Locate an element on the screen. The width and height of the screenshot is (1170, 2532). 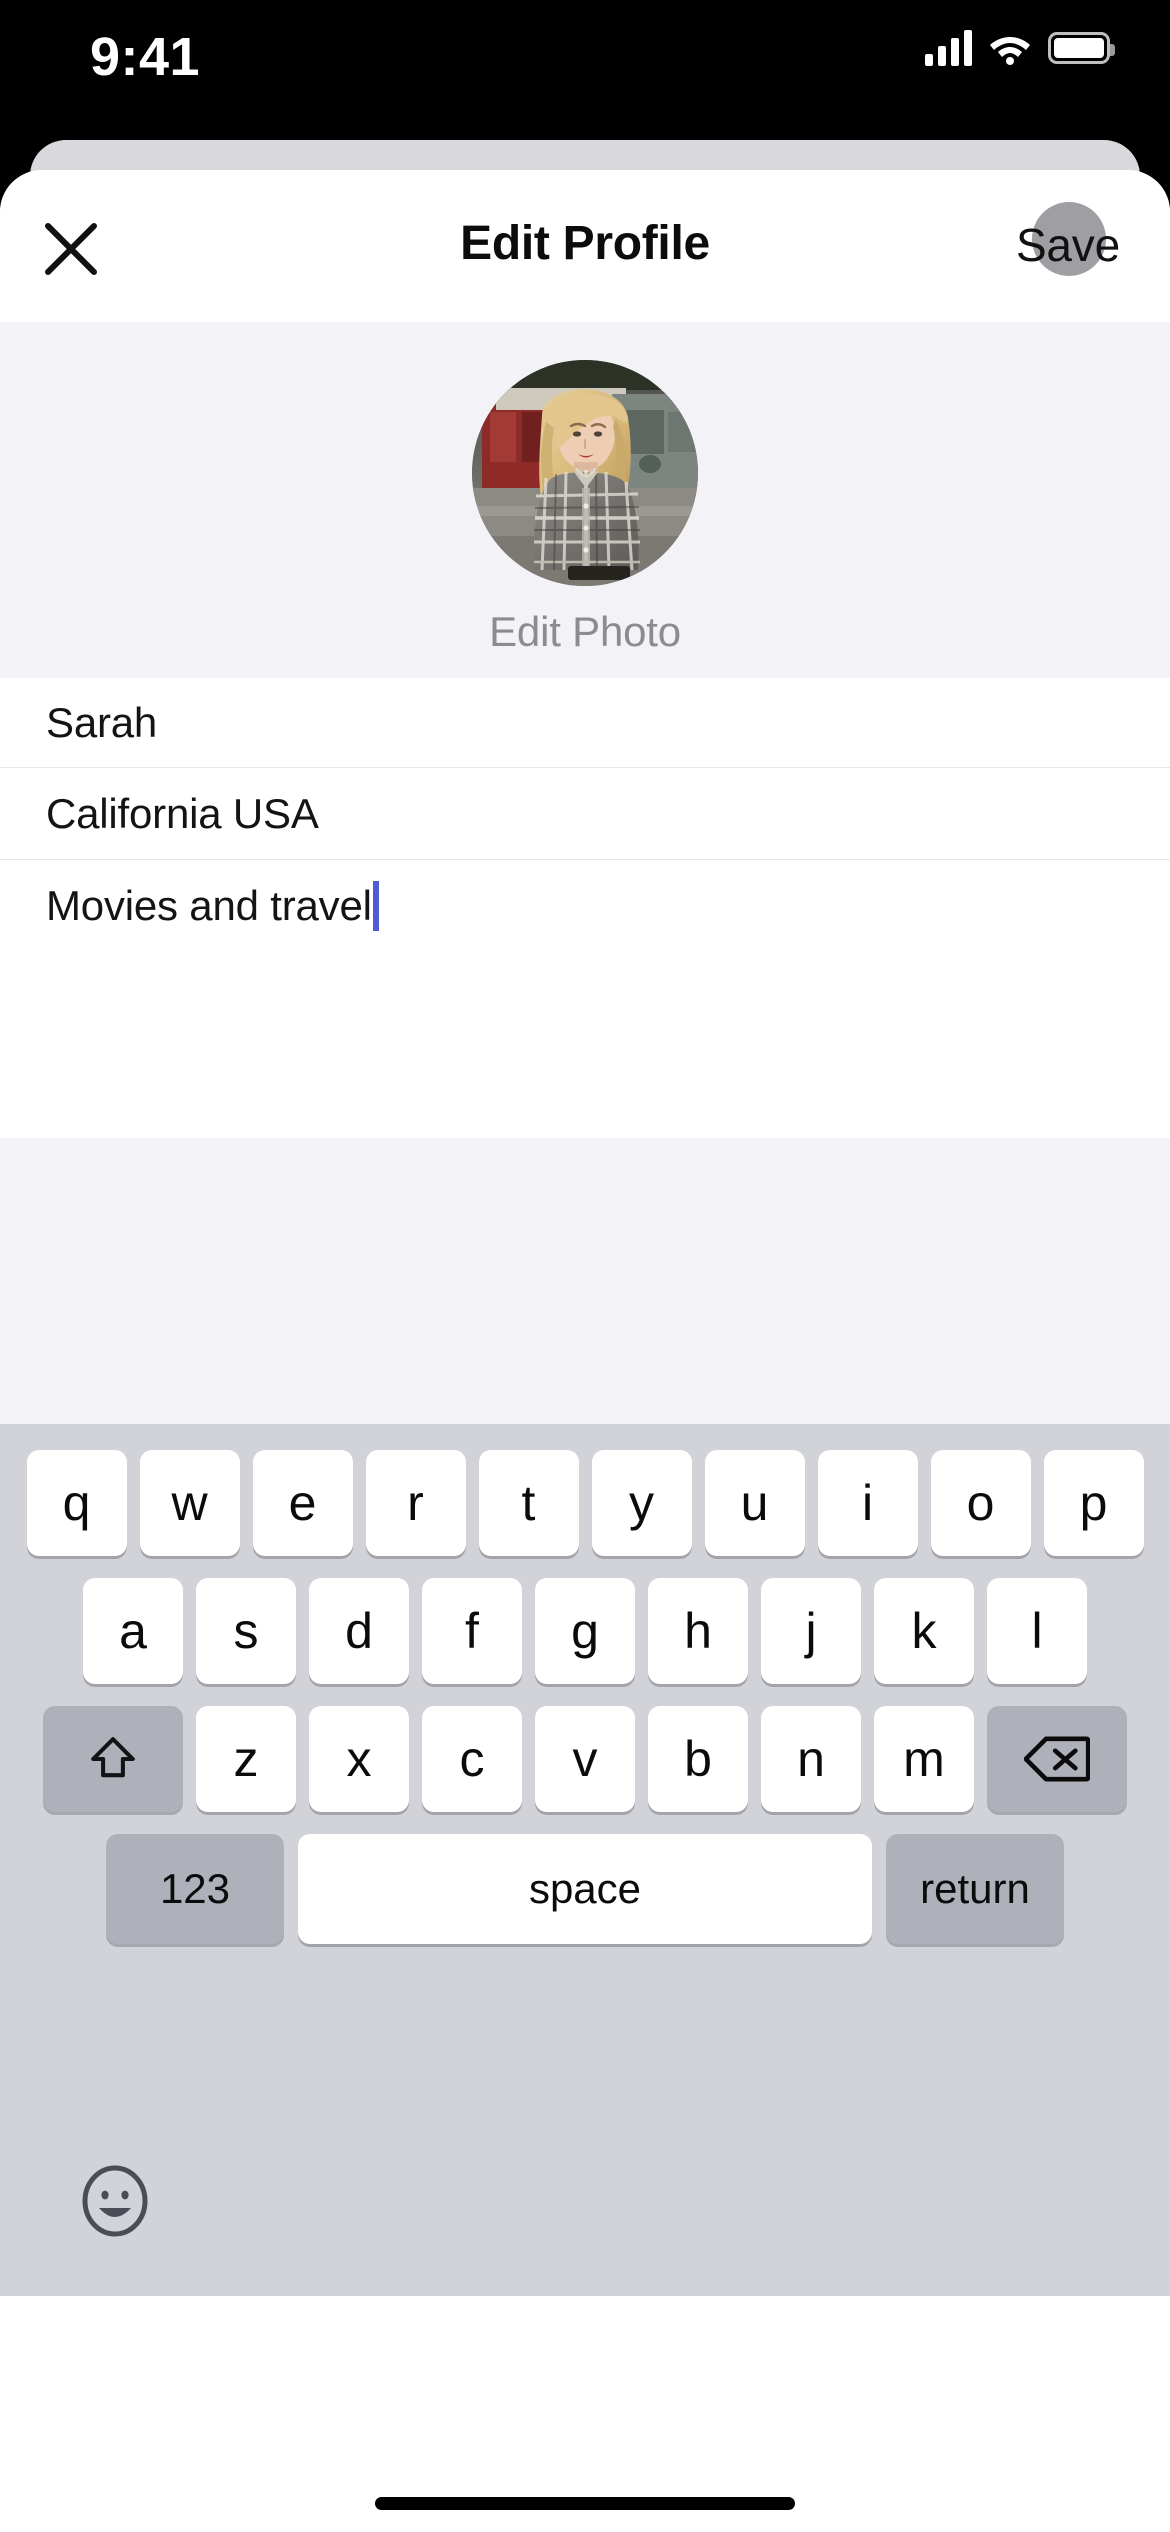
shift-arrow-icon is located at coordinates (113, 1759).